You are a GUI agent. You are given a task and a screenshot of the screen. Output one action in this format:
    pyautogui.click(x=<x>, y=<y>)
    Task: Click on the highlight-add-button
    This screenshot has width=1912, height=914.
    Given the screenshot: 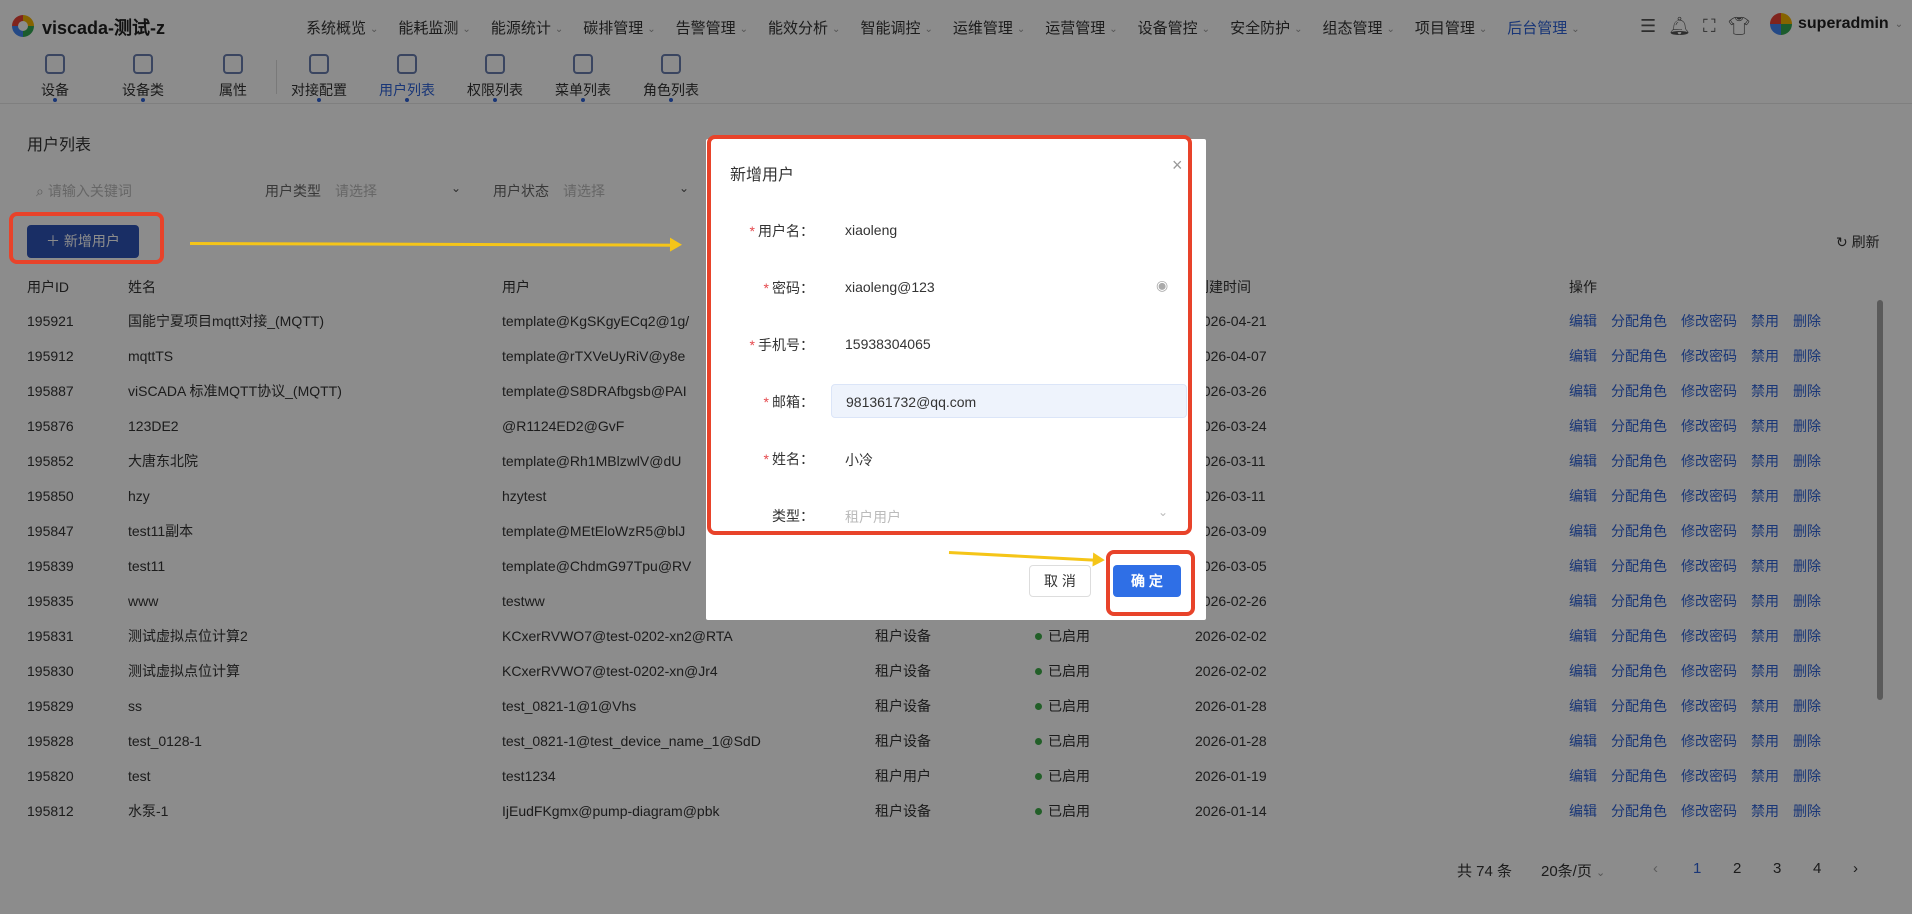 What is the action you would take?
    pyautogui.click(x=86, y=238)
    